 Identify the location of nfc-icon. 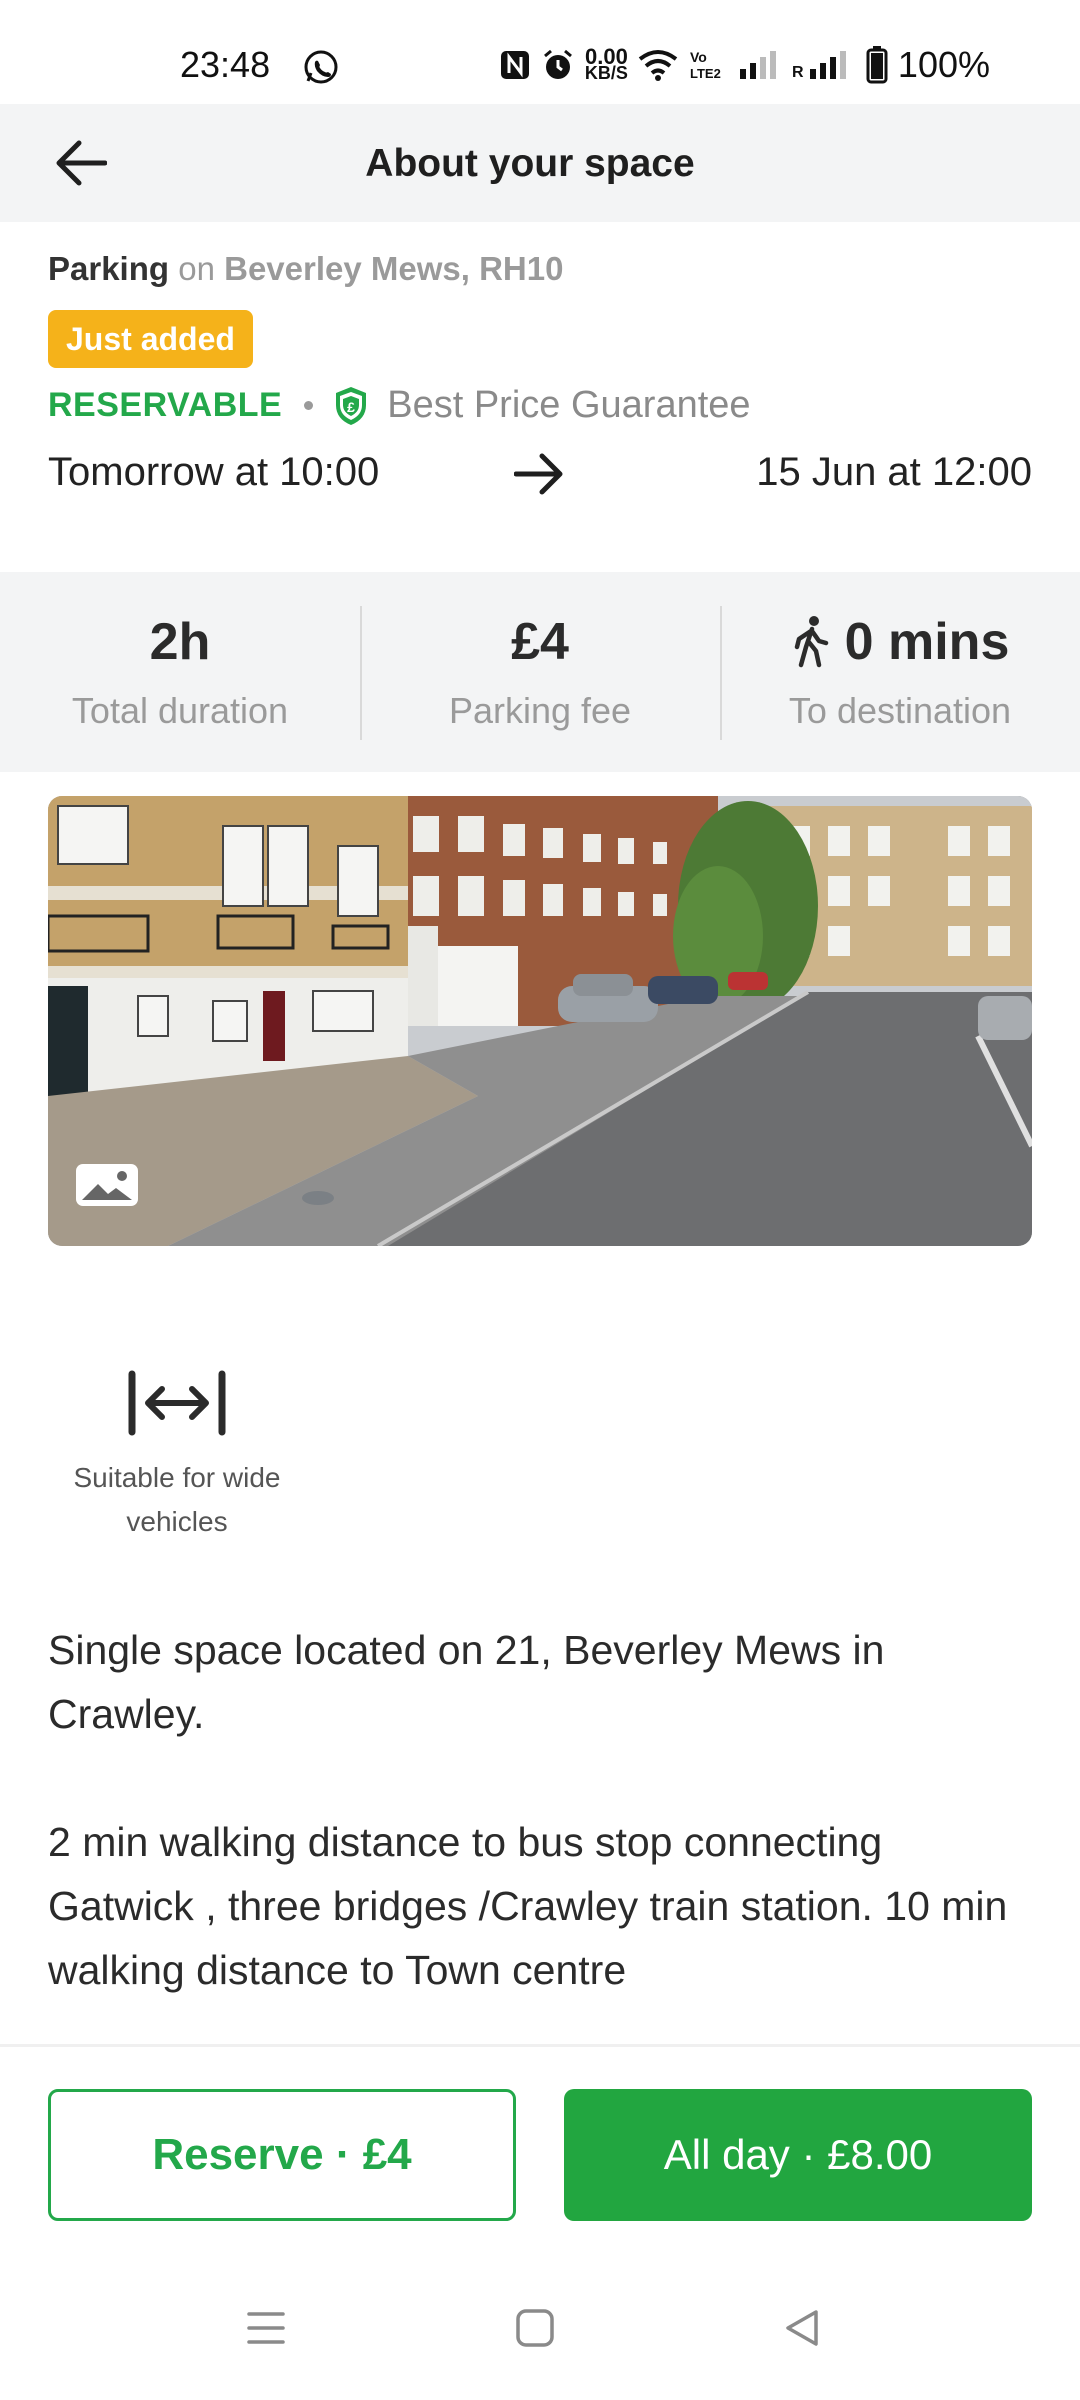
(514, 65).